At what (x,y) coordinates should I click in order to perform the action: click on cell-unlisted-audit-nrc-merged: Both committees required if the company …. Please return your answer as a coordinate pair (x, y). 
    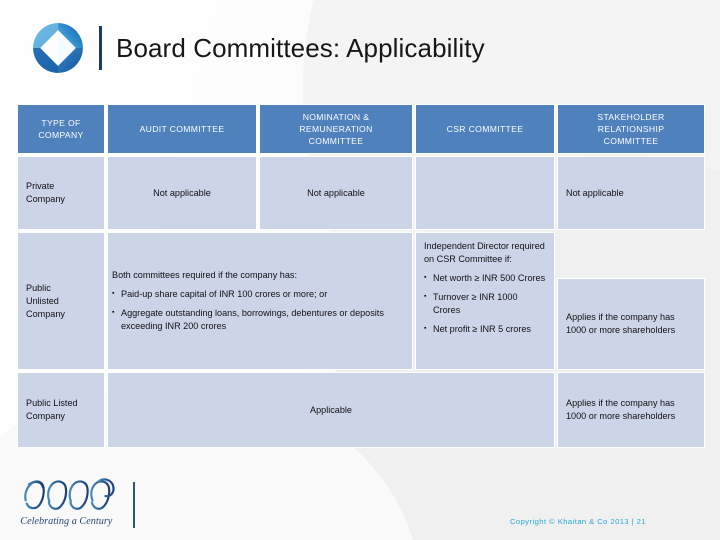
    Looking at the image, I should click on (260, 301).